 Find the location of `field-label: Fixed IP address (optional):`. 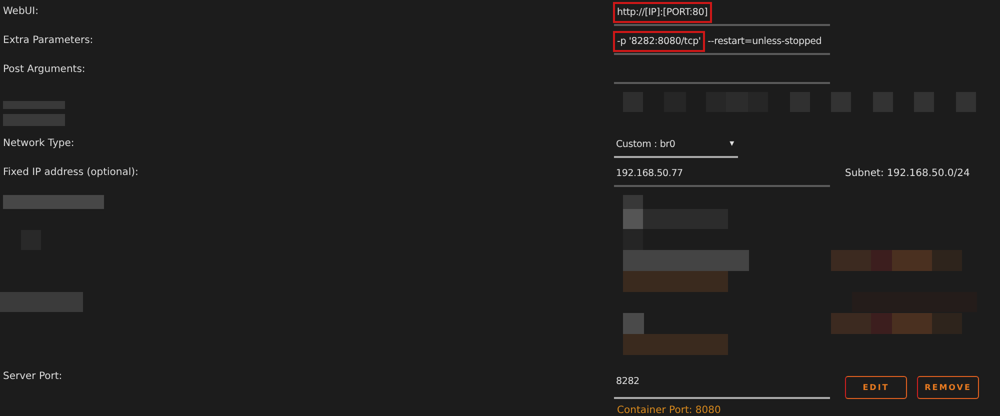

field-label: Fixed IP address (optional): is located at coordinates (70, 172).